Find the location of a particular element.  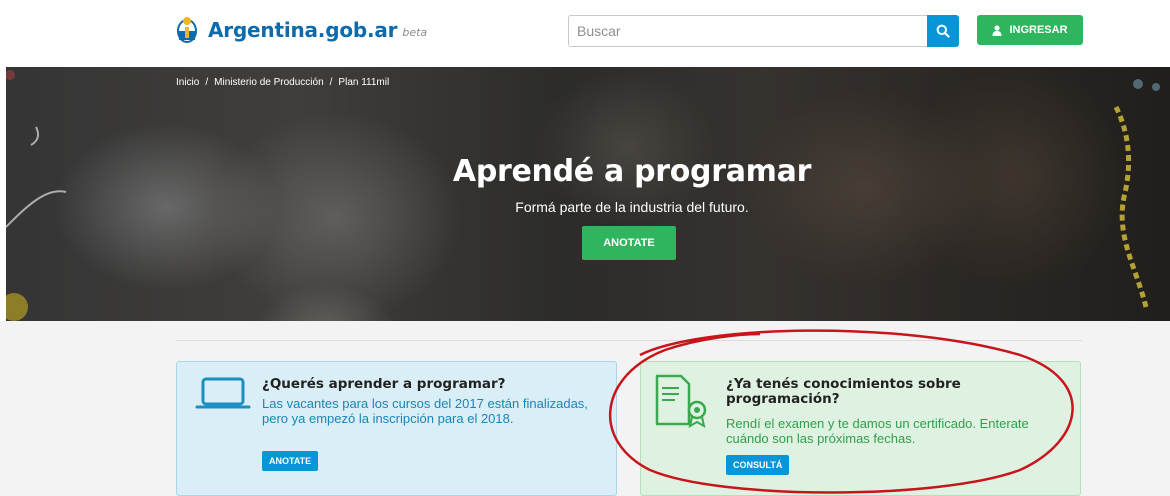

learn-anotate-button: ANOTATE is located at coordinates (290, 461).